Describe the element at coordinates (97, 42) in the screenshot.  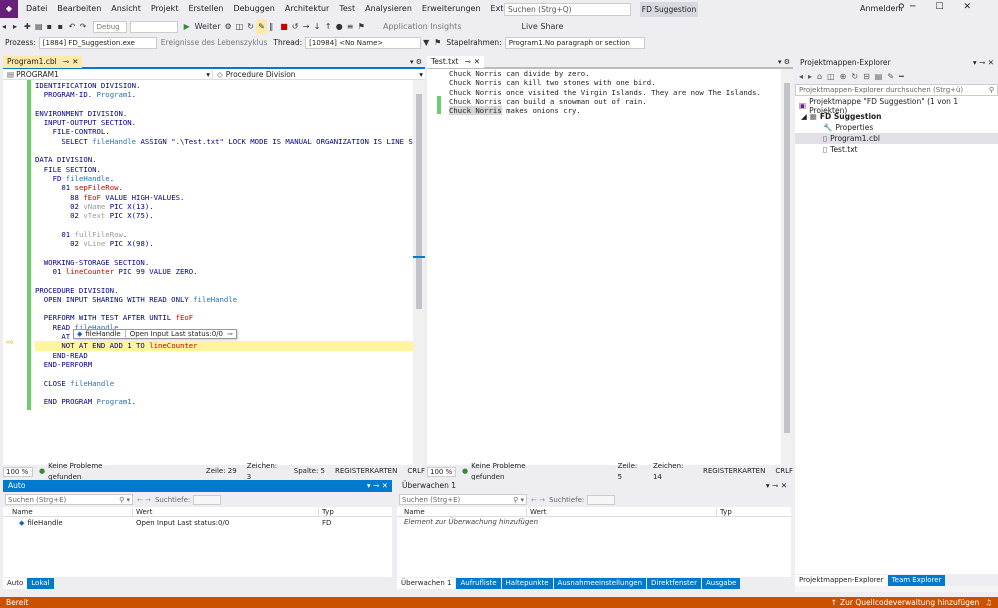
I see `process-dropdown: [1884] FD_Suggestion.exe` at that location.